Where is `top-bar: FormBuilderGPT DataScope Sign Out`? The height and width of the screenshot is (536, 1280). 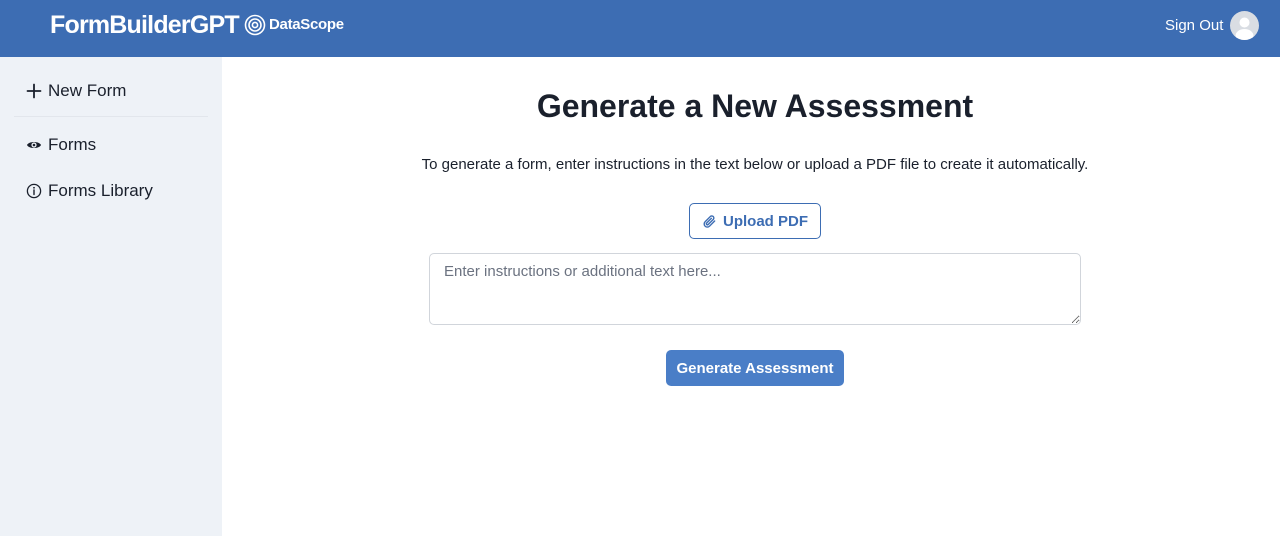
top-bar: FormBuilderGPT DataScope Sign Out is located at coordinates (640, 28).